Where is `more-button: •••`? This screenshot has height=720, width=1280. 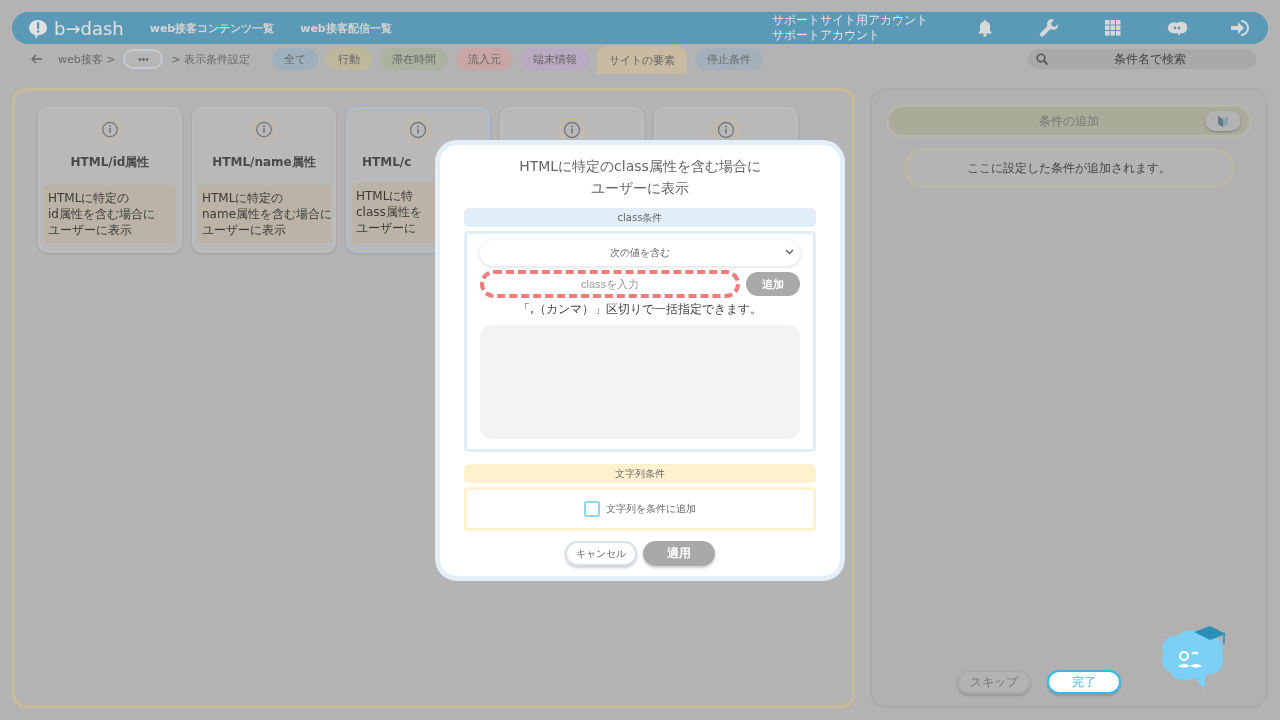
more-button: ••• is located at coordinates (143, 59).